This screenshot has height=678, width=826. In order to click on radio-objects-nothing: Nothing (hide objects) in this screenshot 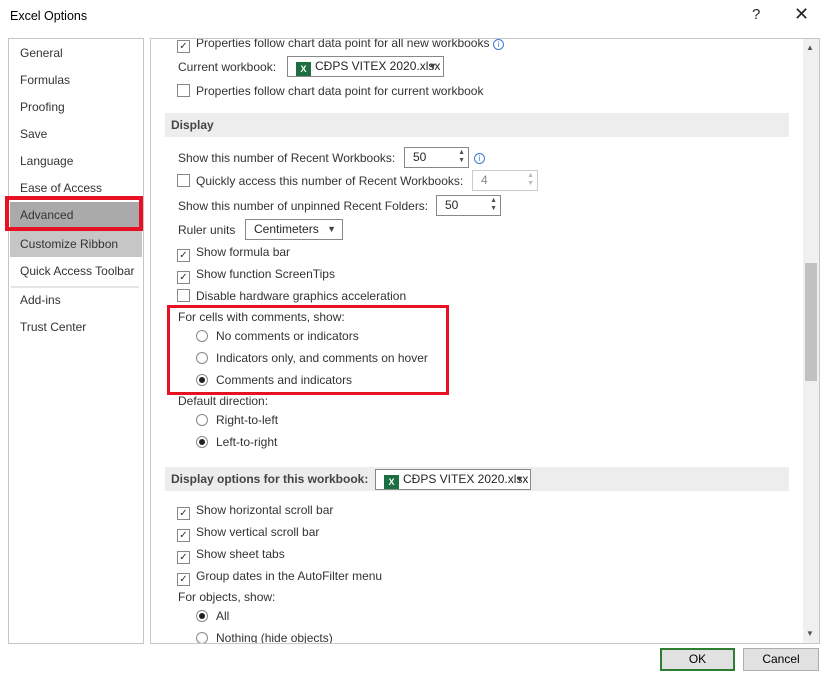, I will do `click(264, 637)`.